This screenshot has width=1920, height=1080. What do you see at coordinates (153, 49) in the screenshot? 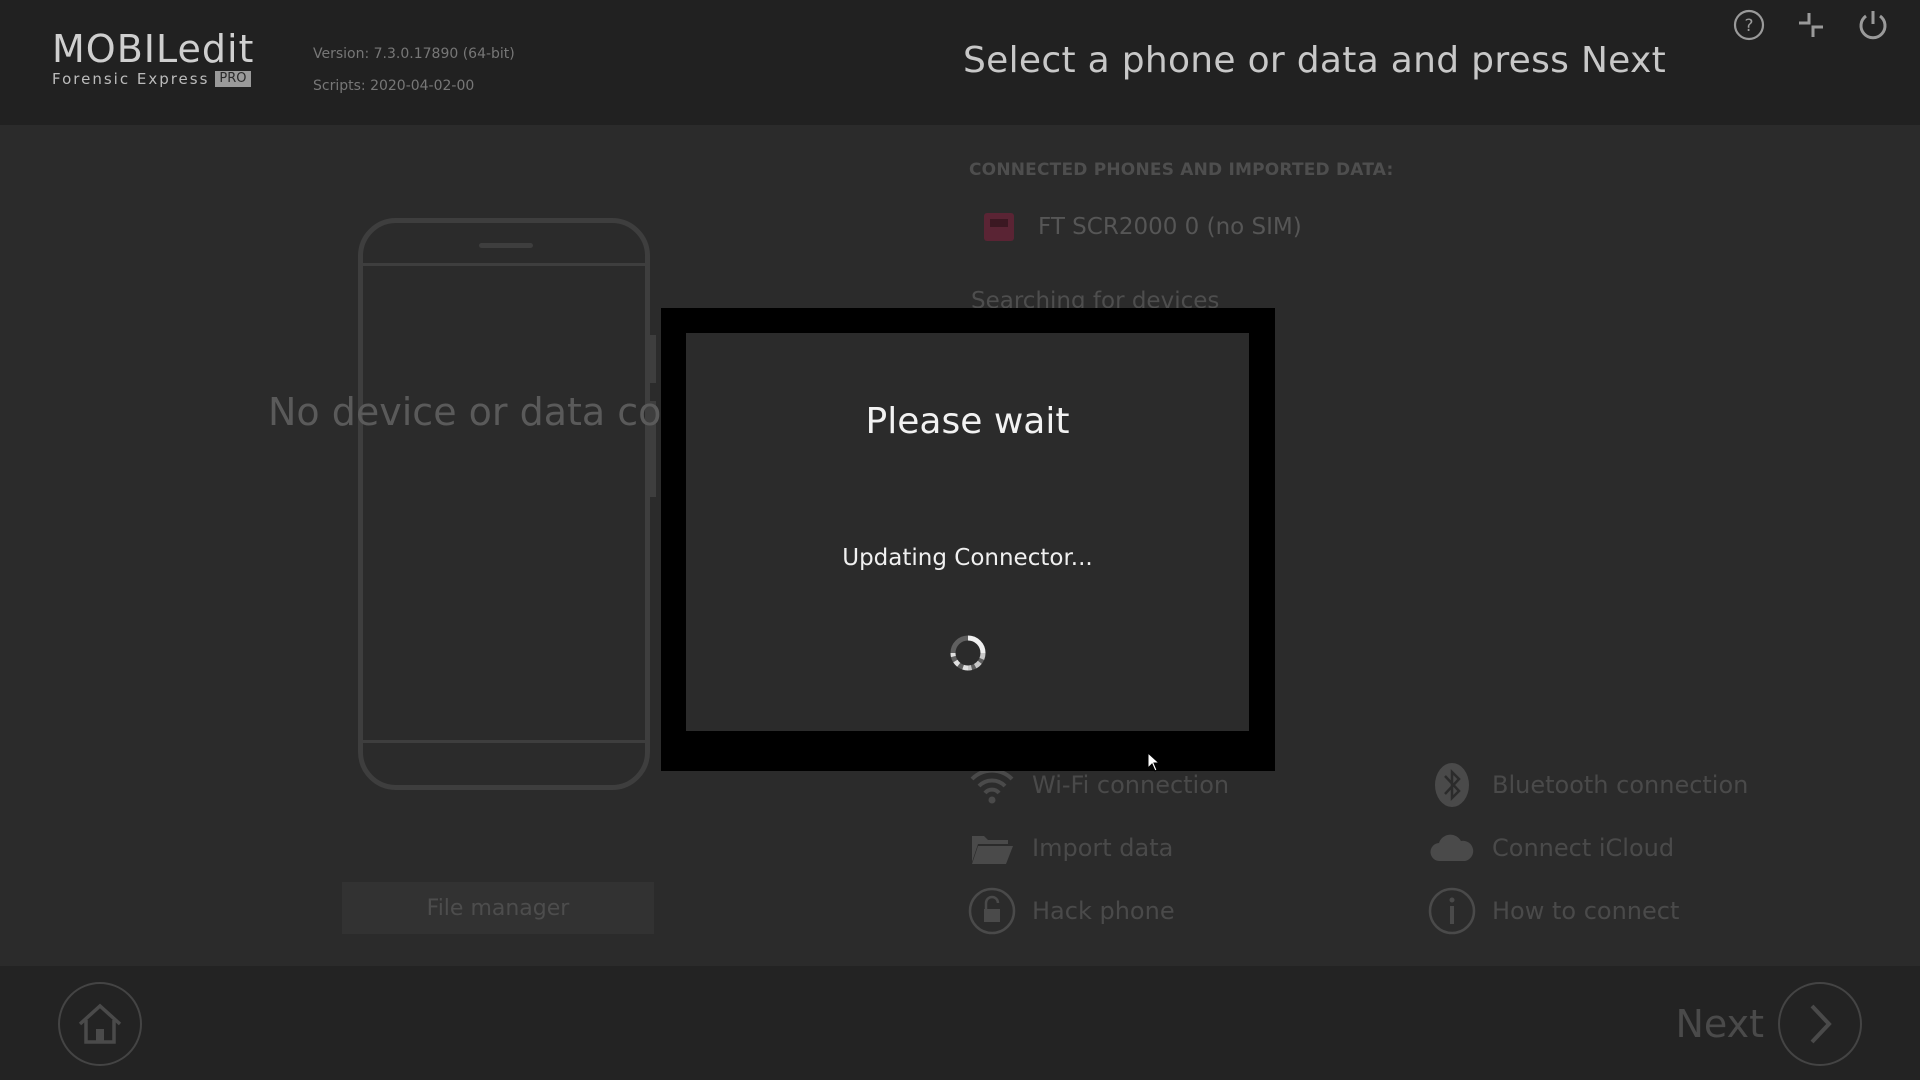
I see `logo-main-text: MOBILedit` at bounding box center [153, 49].